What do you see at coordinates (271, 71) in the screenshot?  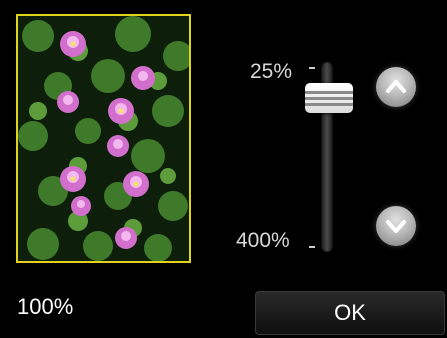 I see `zoom-max-label: 25%` at bounding box center [271, 71].